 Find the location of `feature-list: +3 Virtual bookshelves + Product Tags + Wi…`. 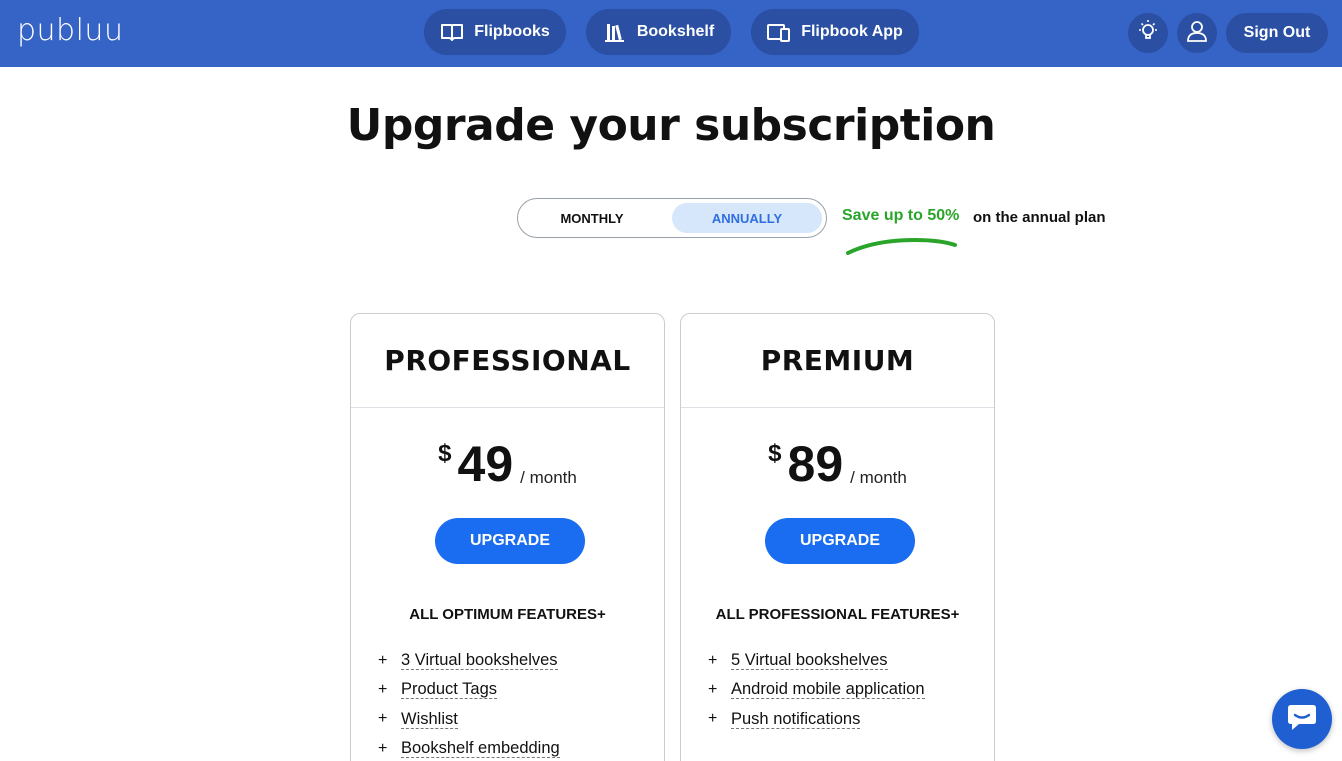

feature-list: +3 Virtual bookshelves + Product Tags + Wi… is located at coordinates (469, 703).